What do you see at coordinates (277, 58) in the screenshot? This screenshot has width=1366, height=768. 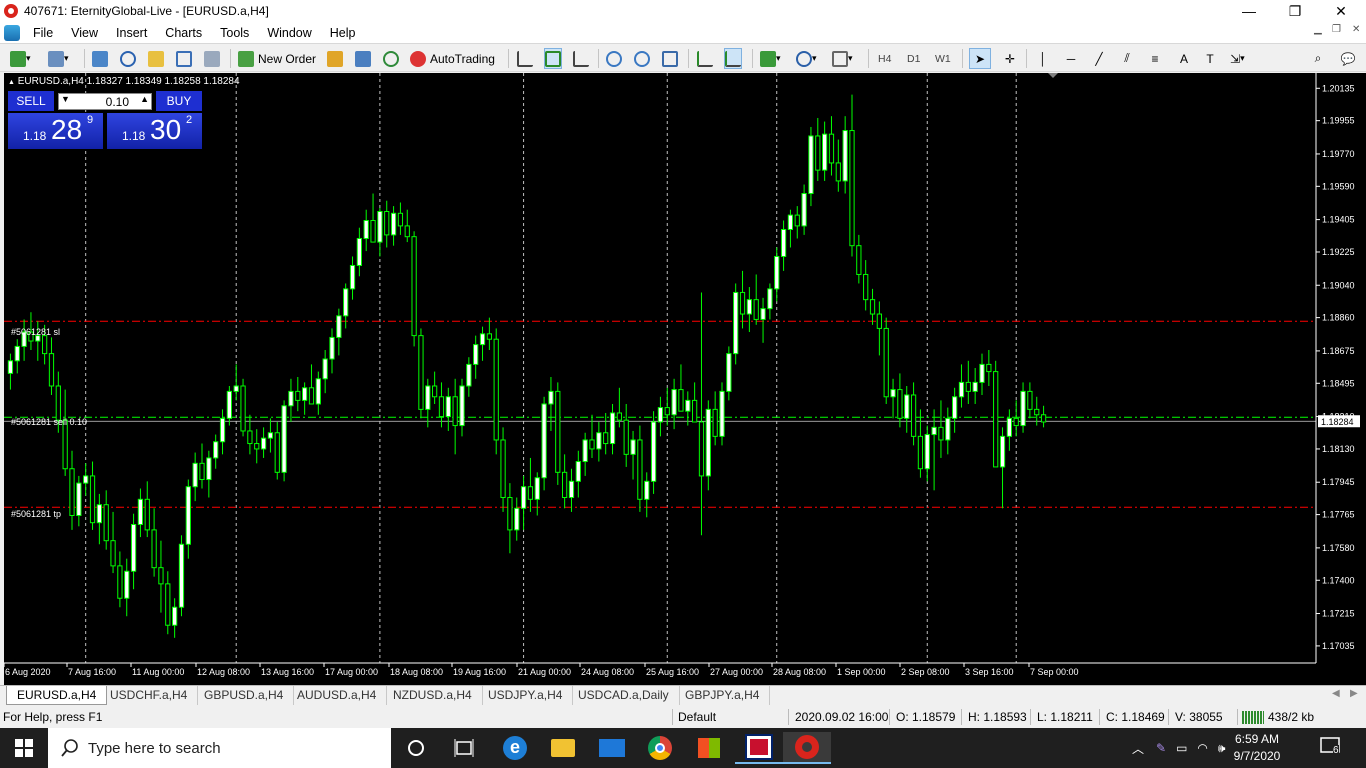 I see `new-order-button: New Order` at bounding box center [277, 58].